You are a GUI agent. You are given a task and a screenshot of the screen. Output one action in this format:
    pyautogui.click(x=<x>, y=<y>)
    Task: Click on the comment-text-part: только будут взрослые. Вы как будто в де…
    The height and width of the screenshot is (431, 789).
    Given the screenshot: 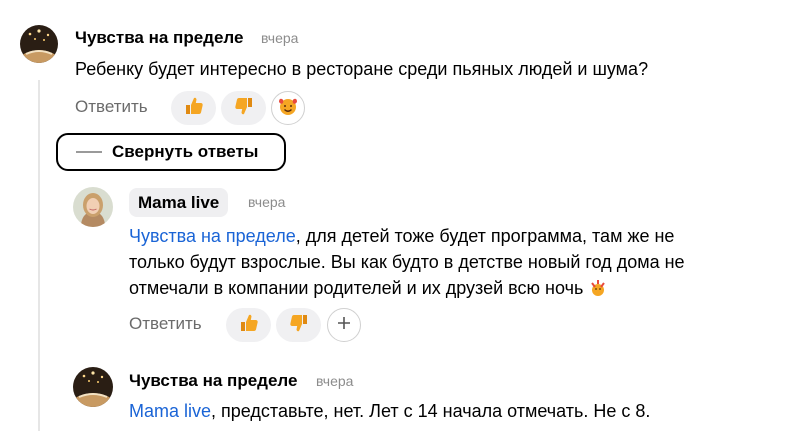 What is the action you would take?
    pyautogui.click(x=407, y=262)
    